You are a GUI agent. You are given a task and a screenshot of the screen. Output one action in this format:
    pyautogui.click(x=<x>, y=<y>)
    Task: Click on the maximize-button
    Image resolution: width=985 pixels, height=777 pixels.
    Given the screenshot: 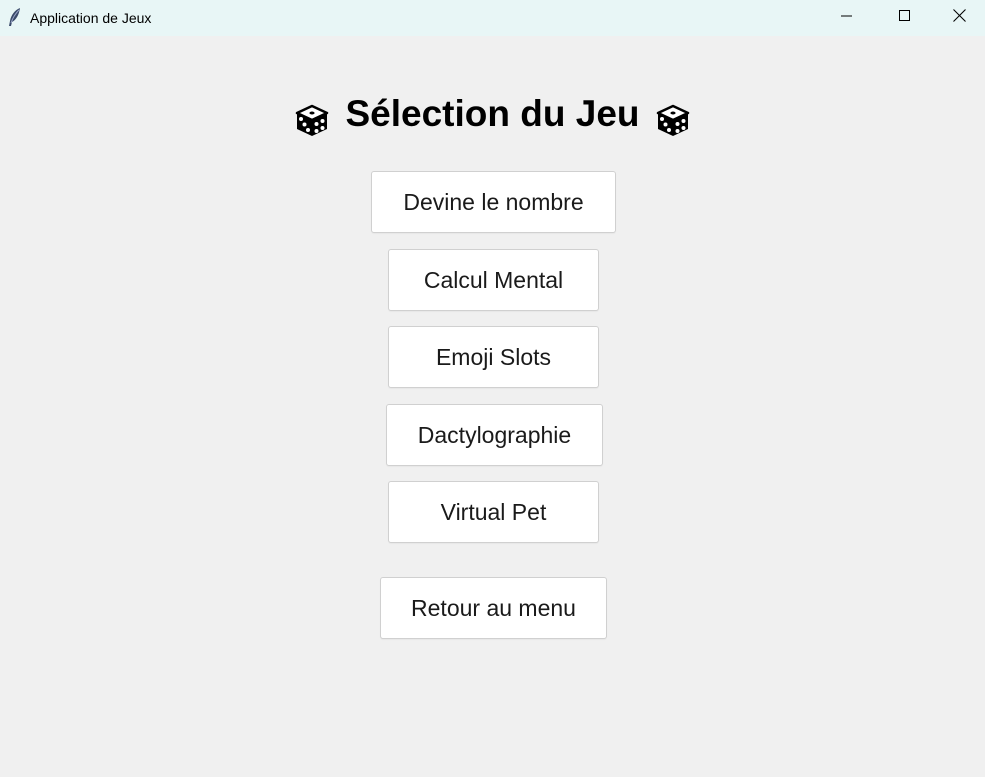 What is the action you would take?
    pyautogui.click(x=905, y=18)
    